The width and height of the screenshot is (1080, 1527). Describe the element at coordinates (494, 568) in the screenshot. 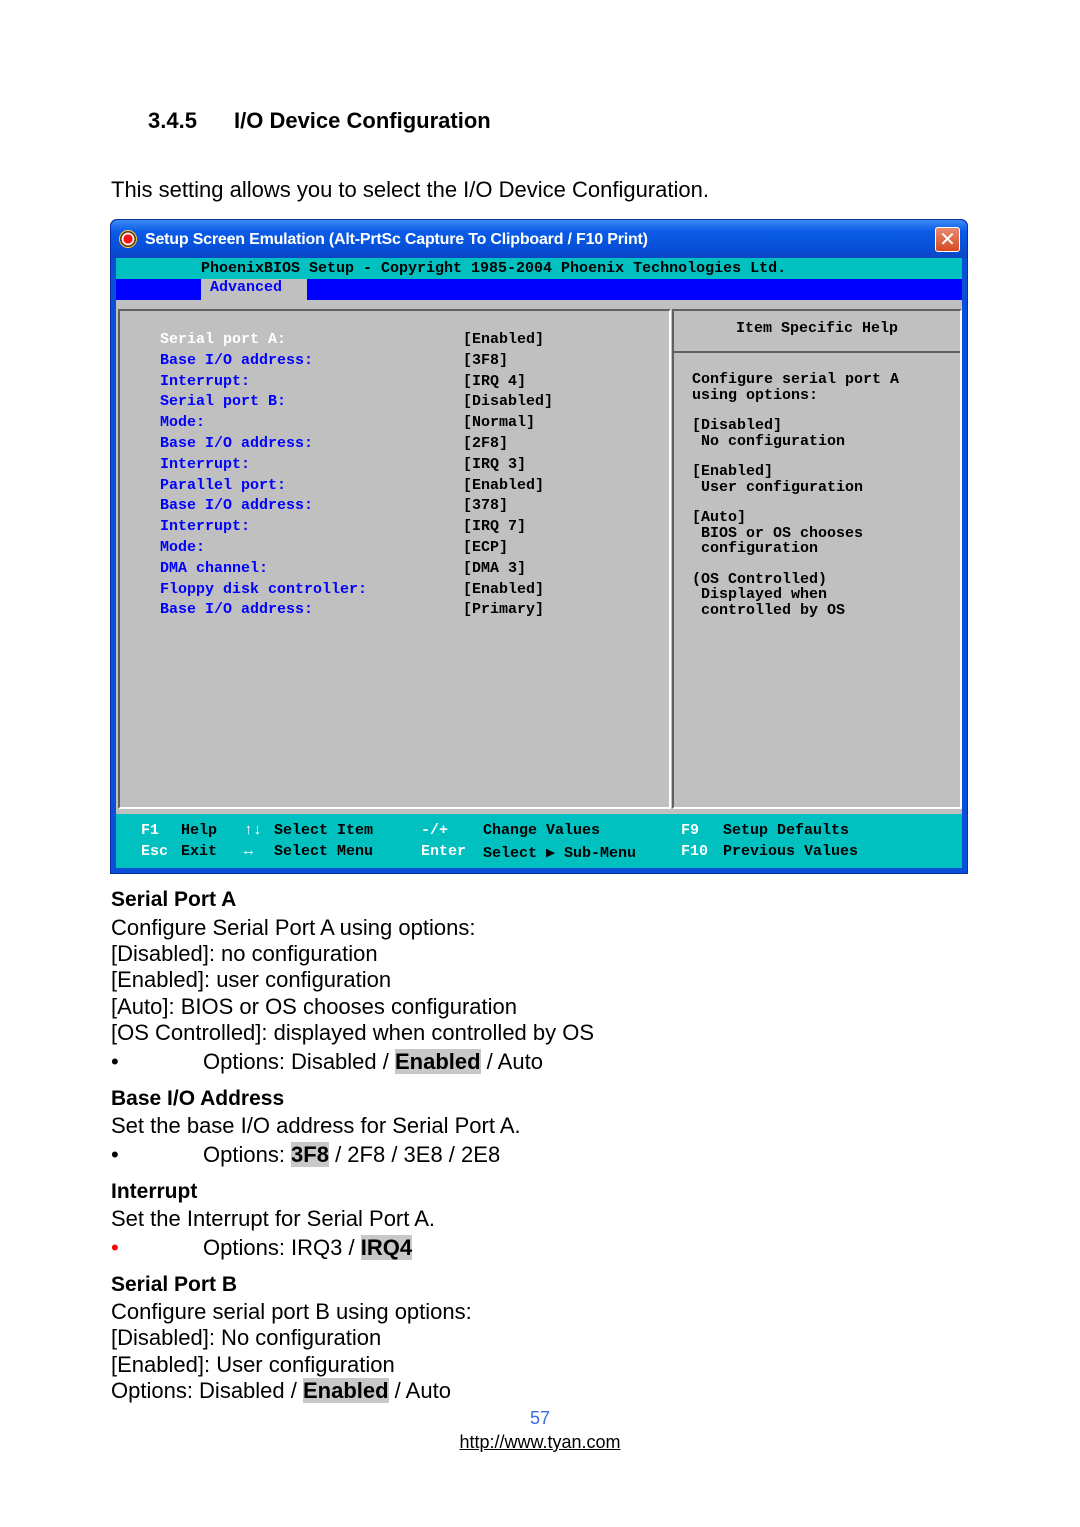

I see `setting-value: [DMA 3]` at that location.